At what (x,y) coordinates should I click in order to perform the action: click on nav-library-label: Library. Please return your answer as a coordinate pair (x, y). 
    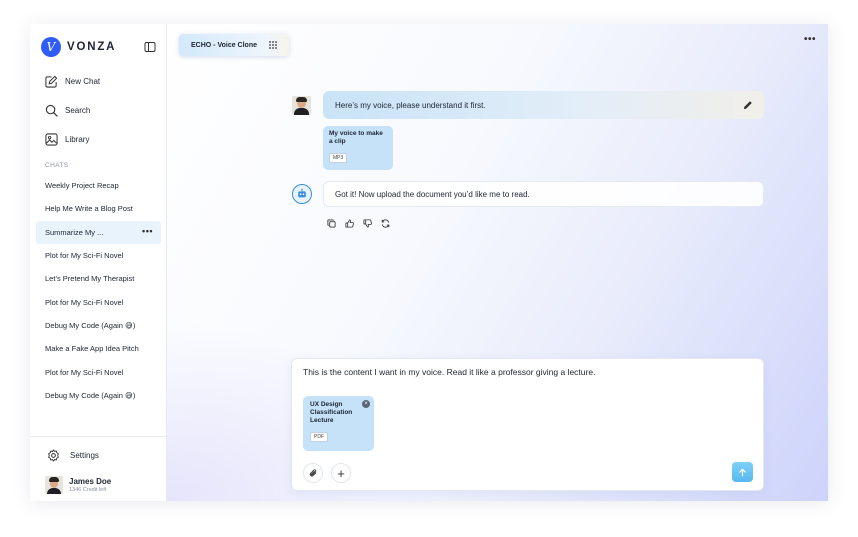
    Looking at the image, I should click on (77, 139).